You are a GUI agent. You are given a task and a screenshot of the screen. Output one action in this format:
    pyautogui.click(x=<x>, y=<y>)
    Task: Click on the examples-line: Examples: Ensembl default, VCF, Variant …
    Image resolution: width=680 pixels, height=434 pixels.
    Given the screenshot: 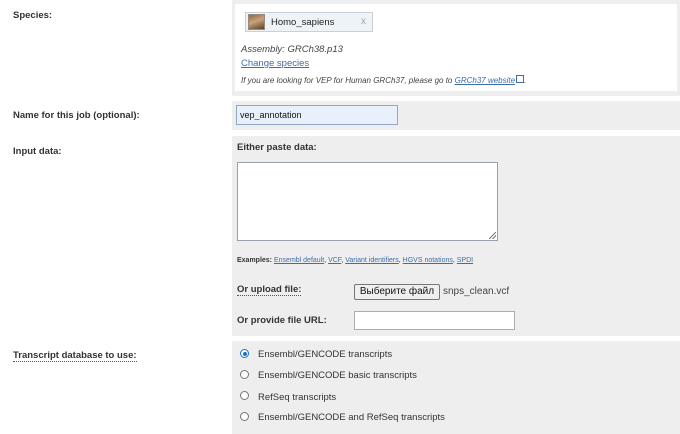 What is the action you would take?
    pyautogui.click(x=355, y=260)
    